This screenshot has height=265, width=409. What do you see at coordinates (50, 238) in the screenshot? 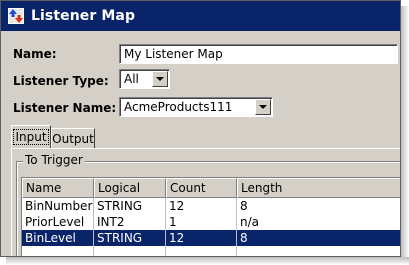
I see `cell-name: BinLevel` at bounding box center [50, 238].